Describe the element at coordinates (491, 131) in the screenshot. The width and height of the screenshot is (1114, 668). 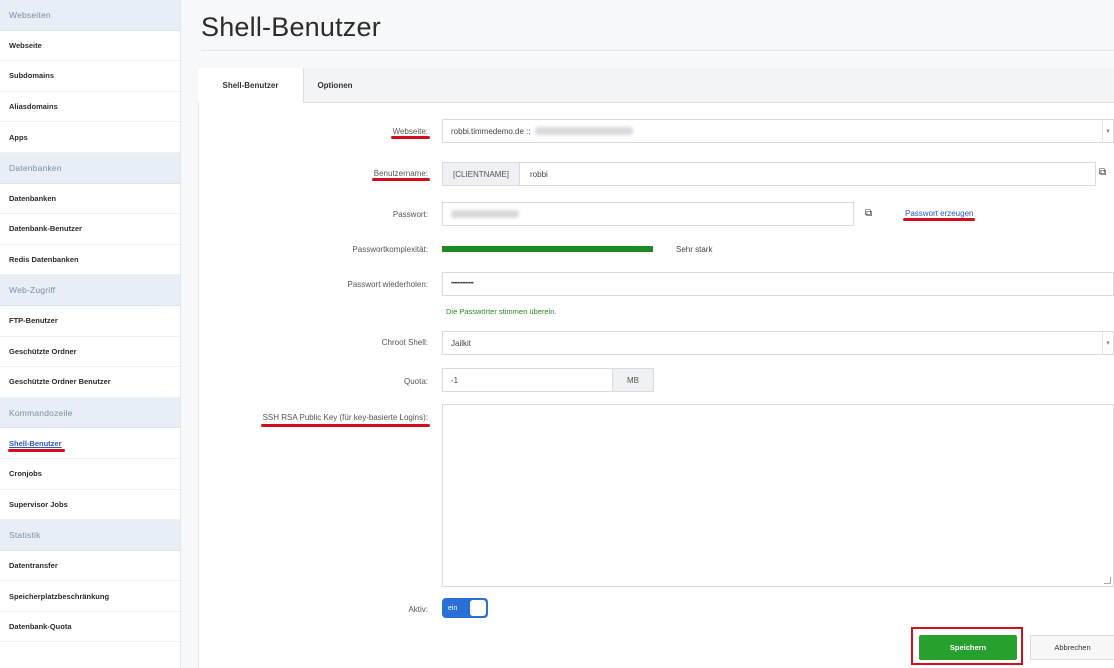
I see `website-select-value: robbi.timmedemo.de ::` at that location.